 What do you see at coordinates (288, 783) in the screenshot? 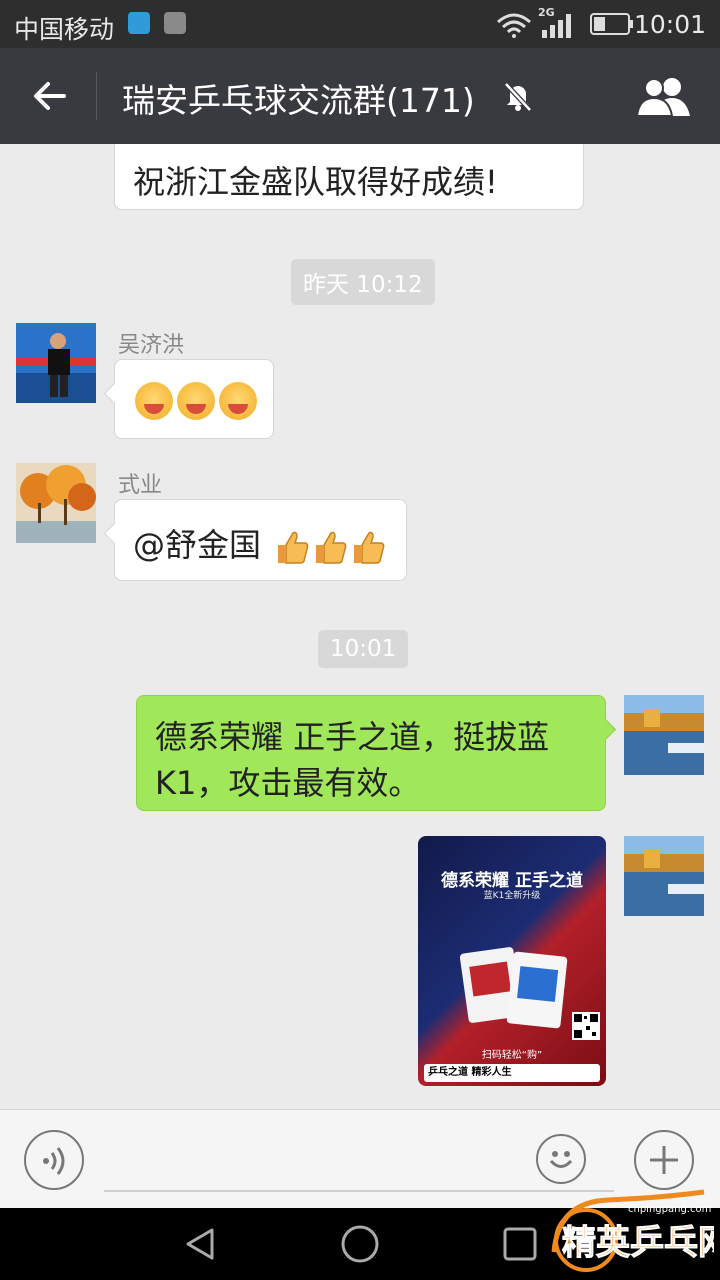
I see `message-text: K1，攻击最有效。` at bounding box center [288, 783].